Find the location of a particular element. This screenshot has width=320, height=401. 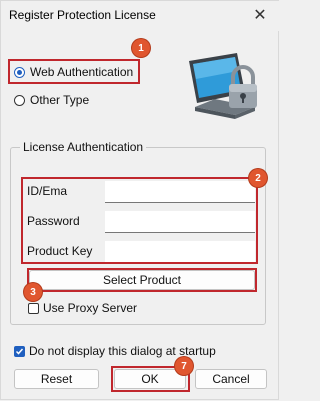

radio-unchecked-icon is located at coordinates (19, 100).